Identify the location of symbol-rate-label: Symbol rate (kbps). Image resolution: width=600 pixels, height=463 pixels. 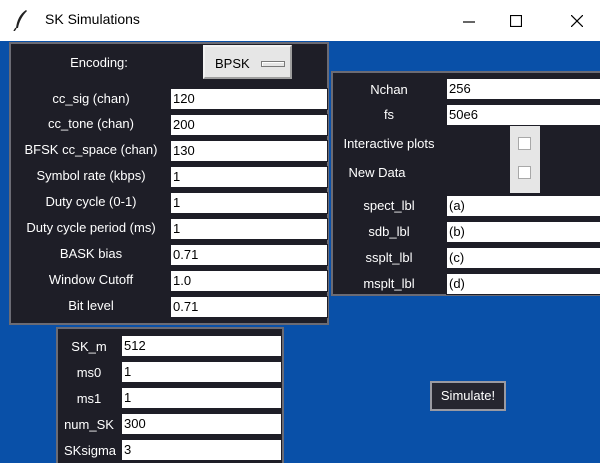
(91, 175).